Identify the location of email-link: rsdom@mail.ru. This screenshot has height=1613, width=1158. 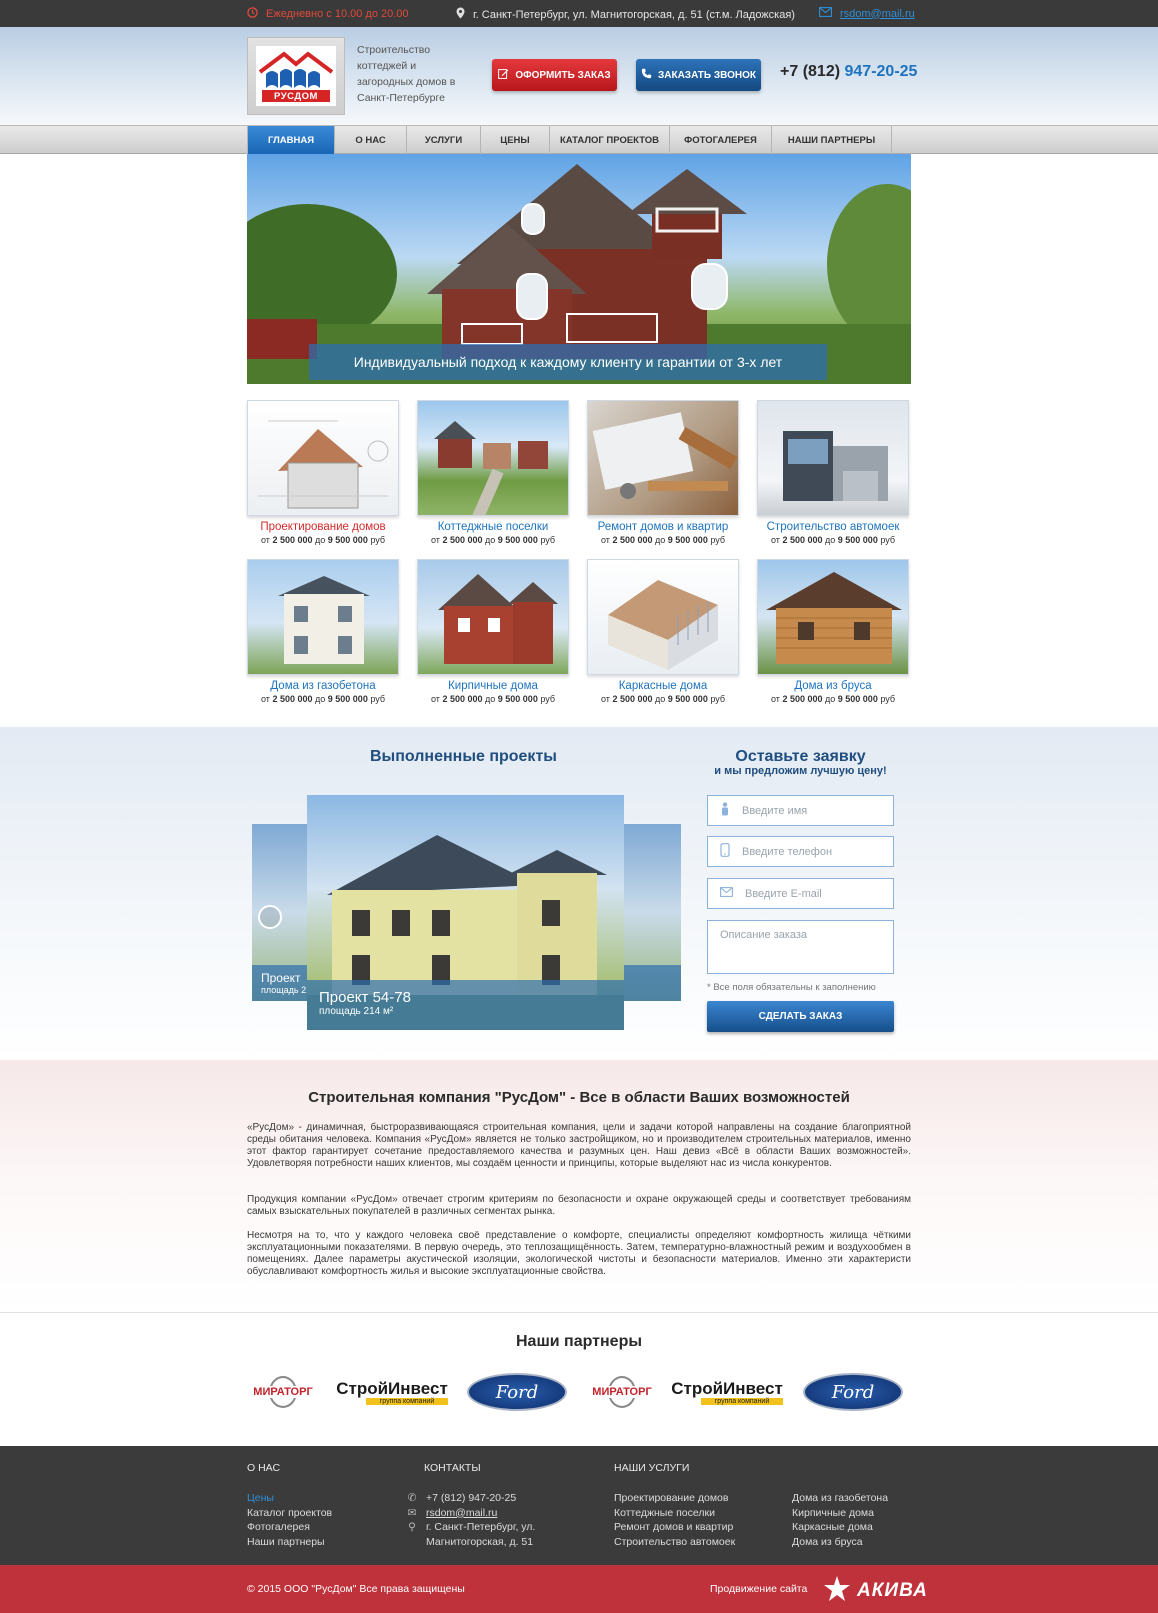
(877, 14).